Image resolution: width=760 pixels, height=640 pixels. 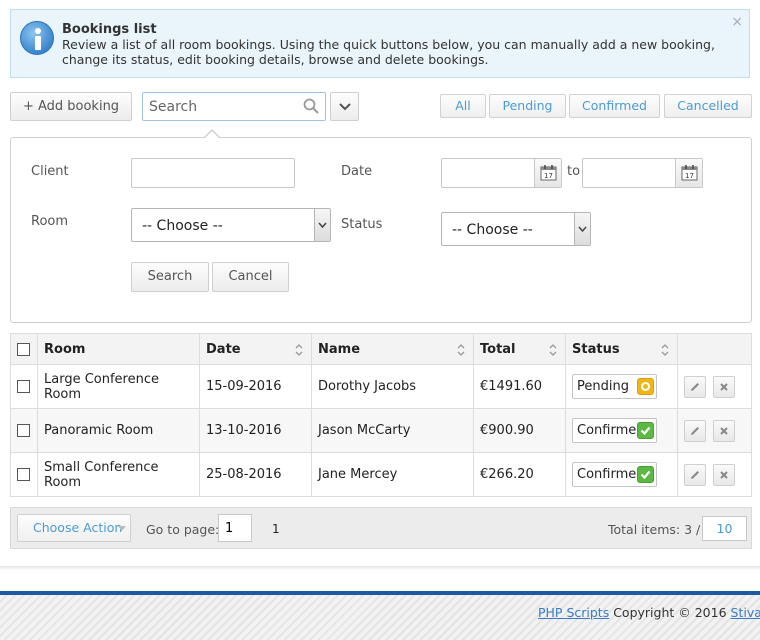 What do you see at coordinates (255, 430) in the screenshot?
I see `cell-date: 13-10-2016` at bounding box center [255, 430].